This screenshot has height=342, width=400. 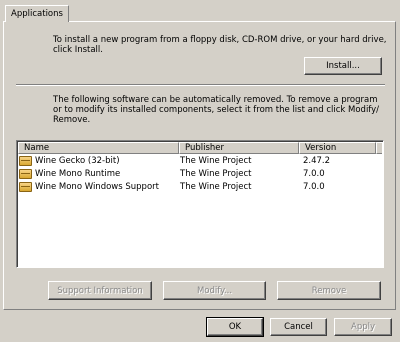 I want to click on support-information-label: Support Information, so click(x=100, y=290).